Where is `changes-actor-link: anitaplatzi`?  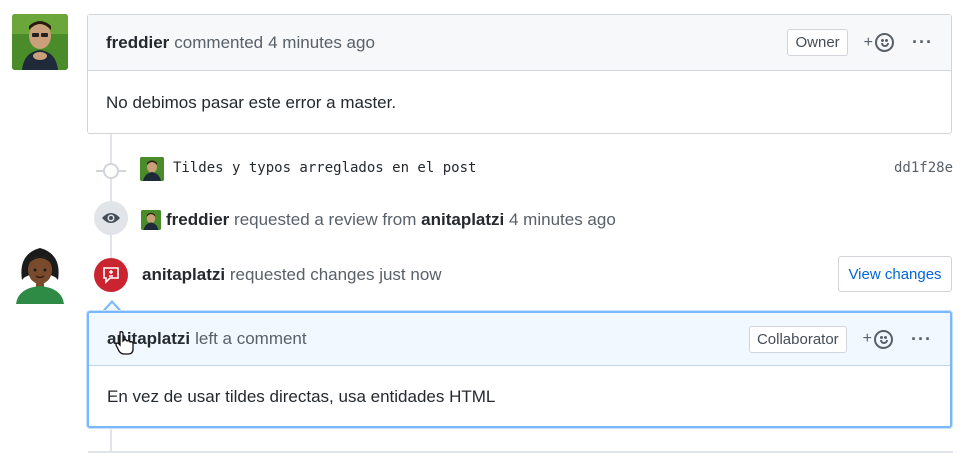
changes-actor-link: anitaplatzi is located at coordinates (183, 274).